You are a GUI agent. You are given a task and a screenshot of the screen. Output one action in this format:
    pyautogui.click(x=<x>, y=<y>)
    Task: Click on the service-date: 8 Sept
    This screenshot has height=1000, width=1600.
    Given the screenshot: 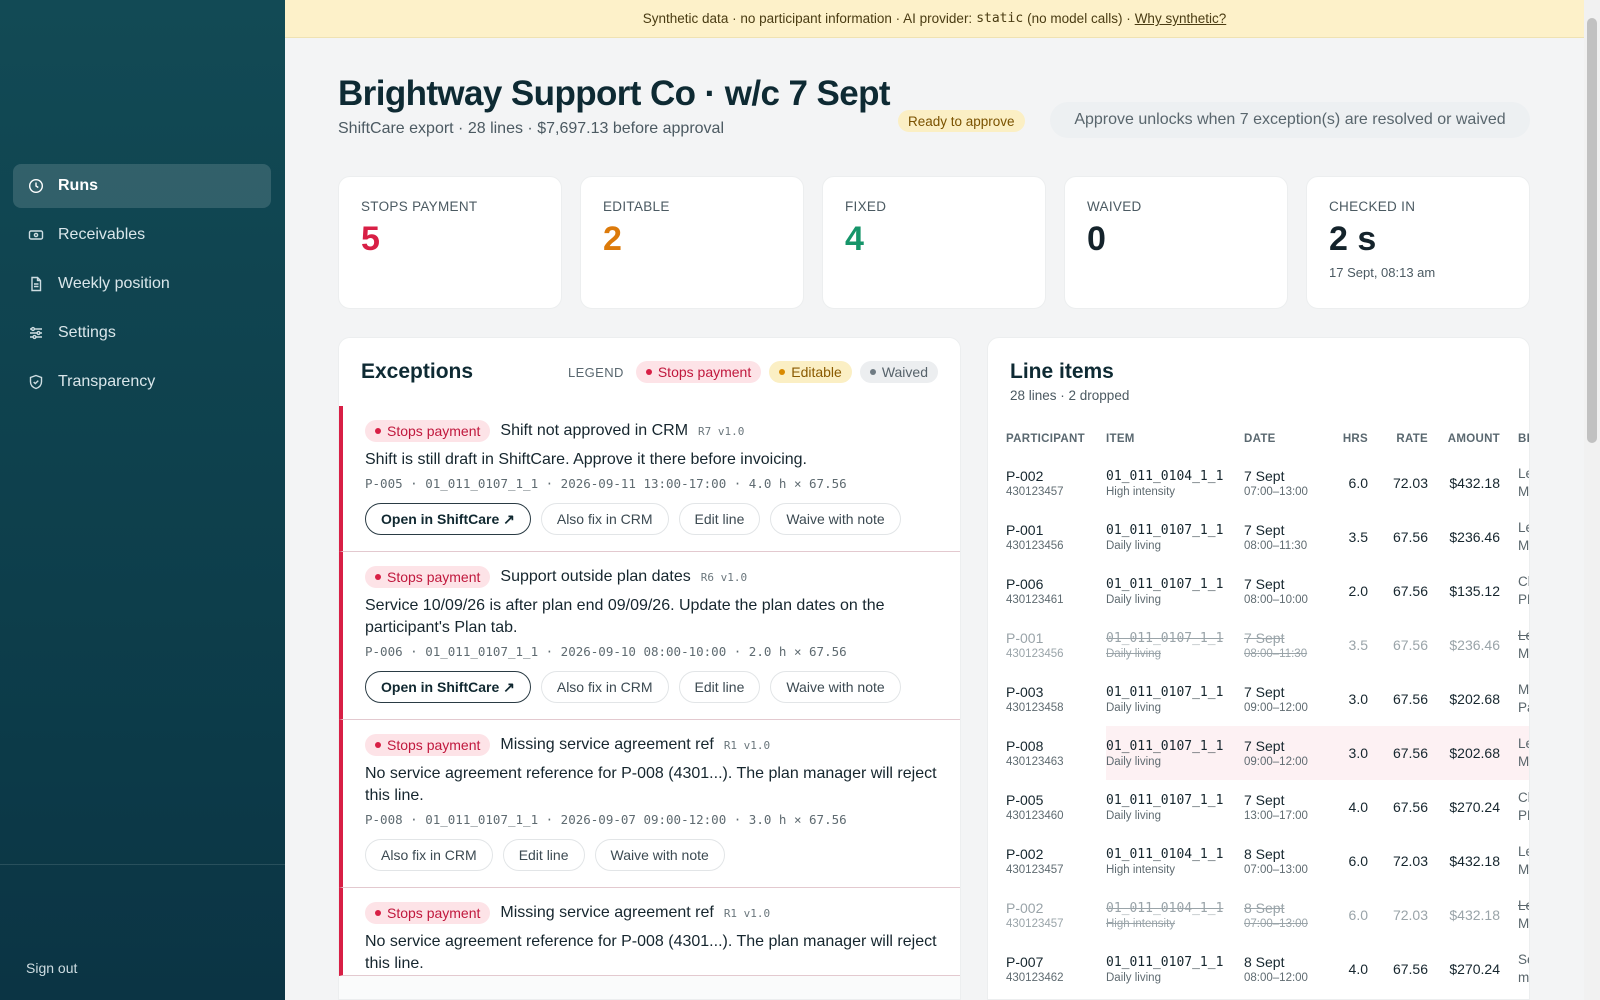 What is the action you would take?
    pyautogui.click(x=1264, y=962)
    